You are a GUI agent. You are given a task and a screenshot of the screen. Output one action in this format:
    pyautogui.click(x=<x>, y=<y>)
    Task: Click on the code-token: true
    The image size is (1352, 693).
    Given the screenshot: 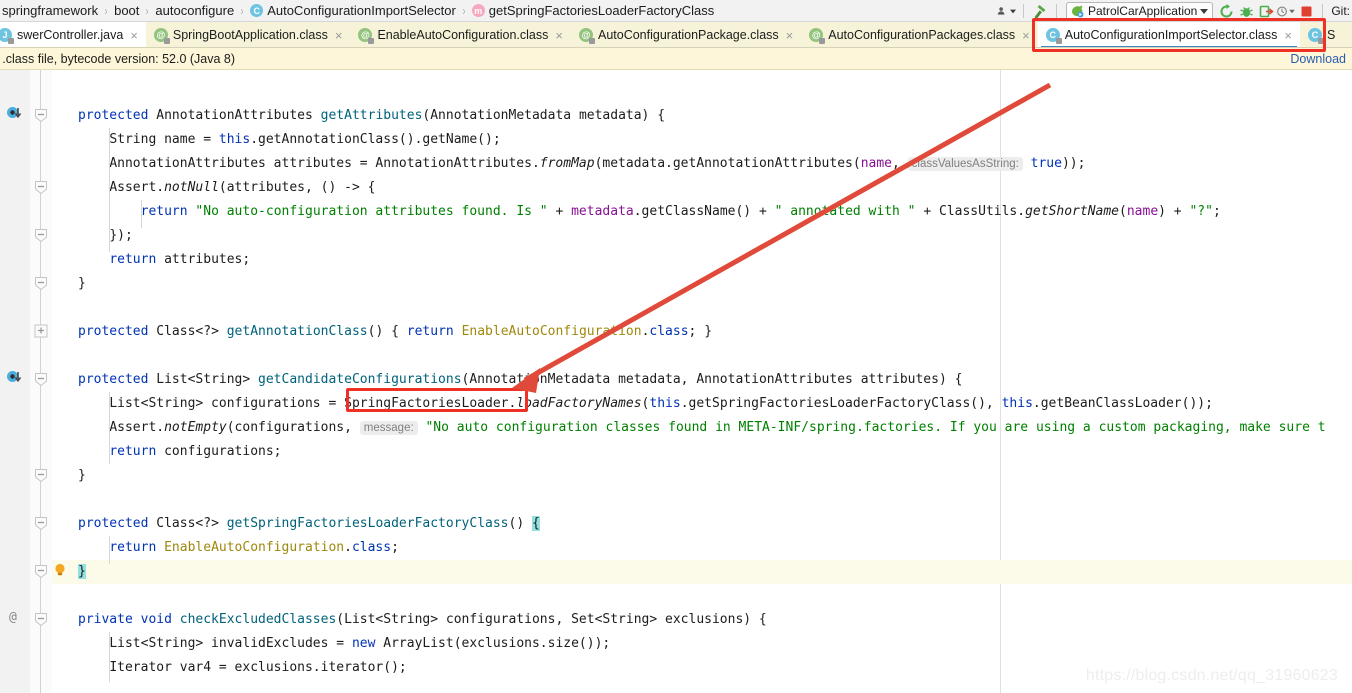 What is the action you would take?
    pyautogui.click(x=1046, y=163)
    